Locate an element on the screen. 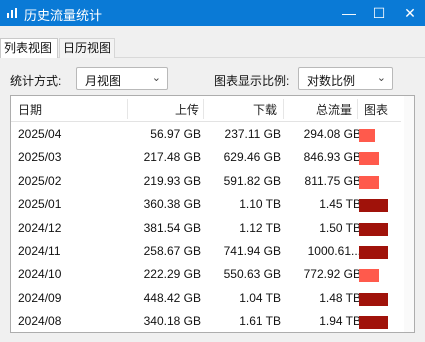 This screenshot has width=425, height=342. download-cell: 550.63 GB is located at coordinates (252, 274).